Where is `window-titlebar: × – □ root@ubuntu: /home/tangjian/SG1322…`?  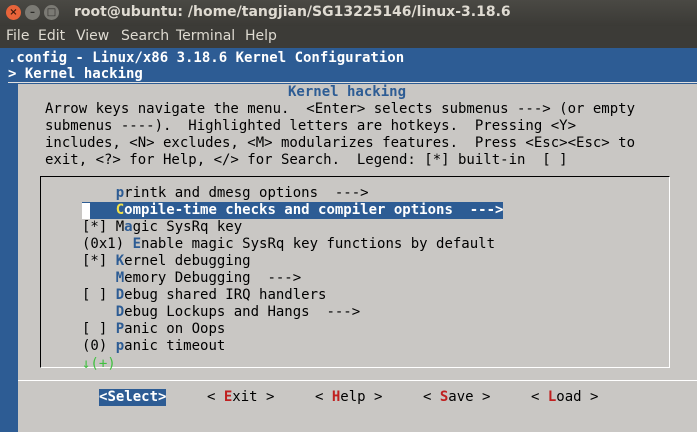
window-titlebar: × – □ root@ubuntu: /home/tangjian/SG1322… is located at coordinates (348, 13).